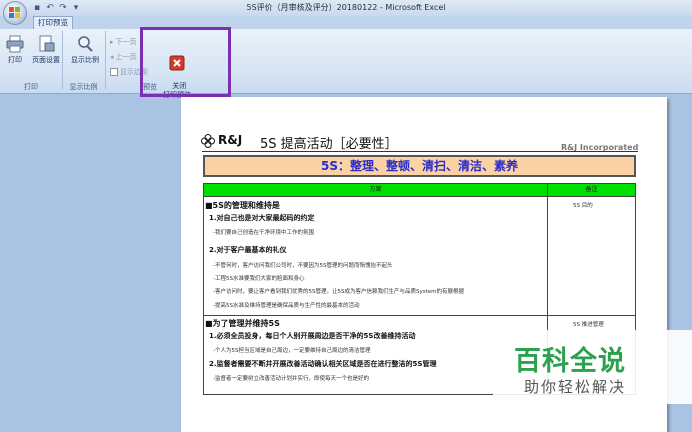  What do you see at coordinates (242, 205) in the screenshot?
I see `section-heading: ■5S的管理和维持是` at bounding box center [242, 205].